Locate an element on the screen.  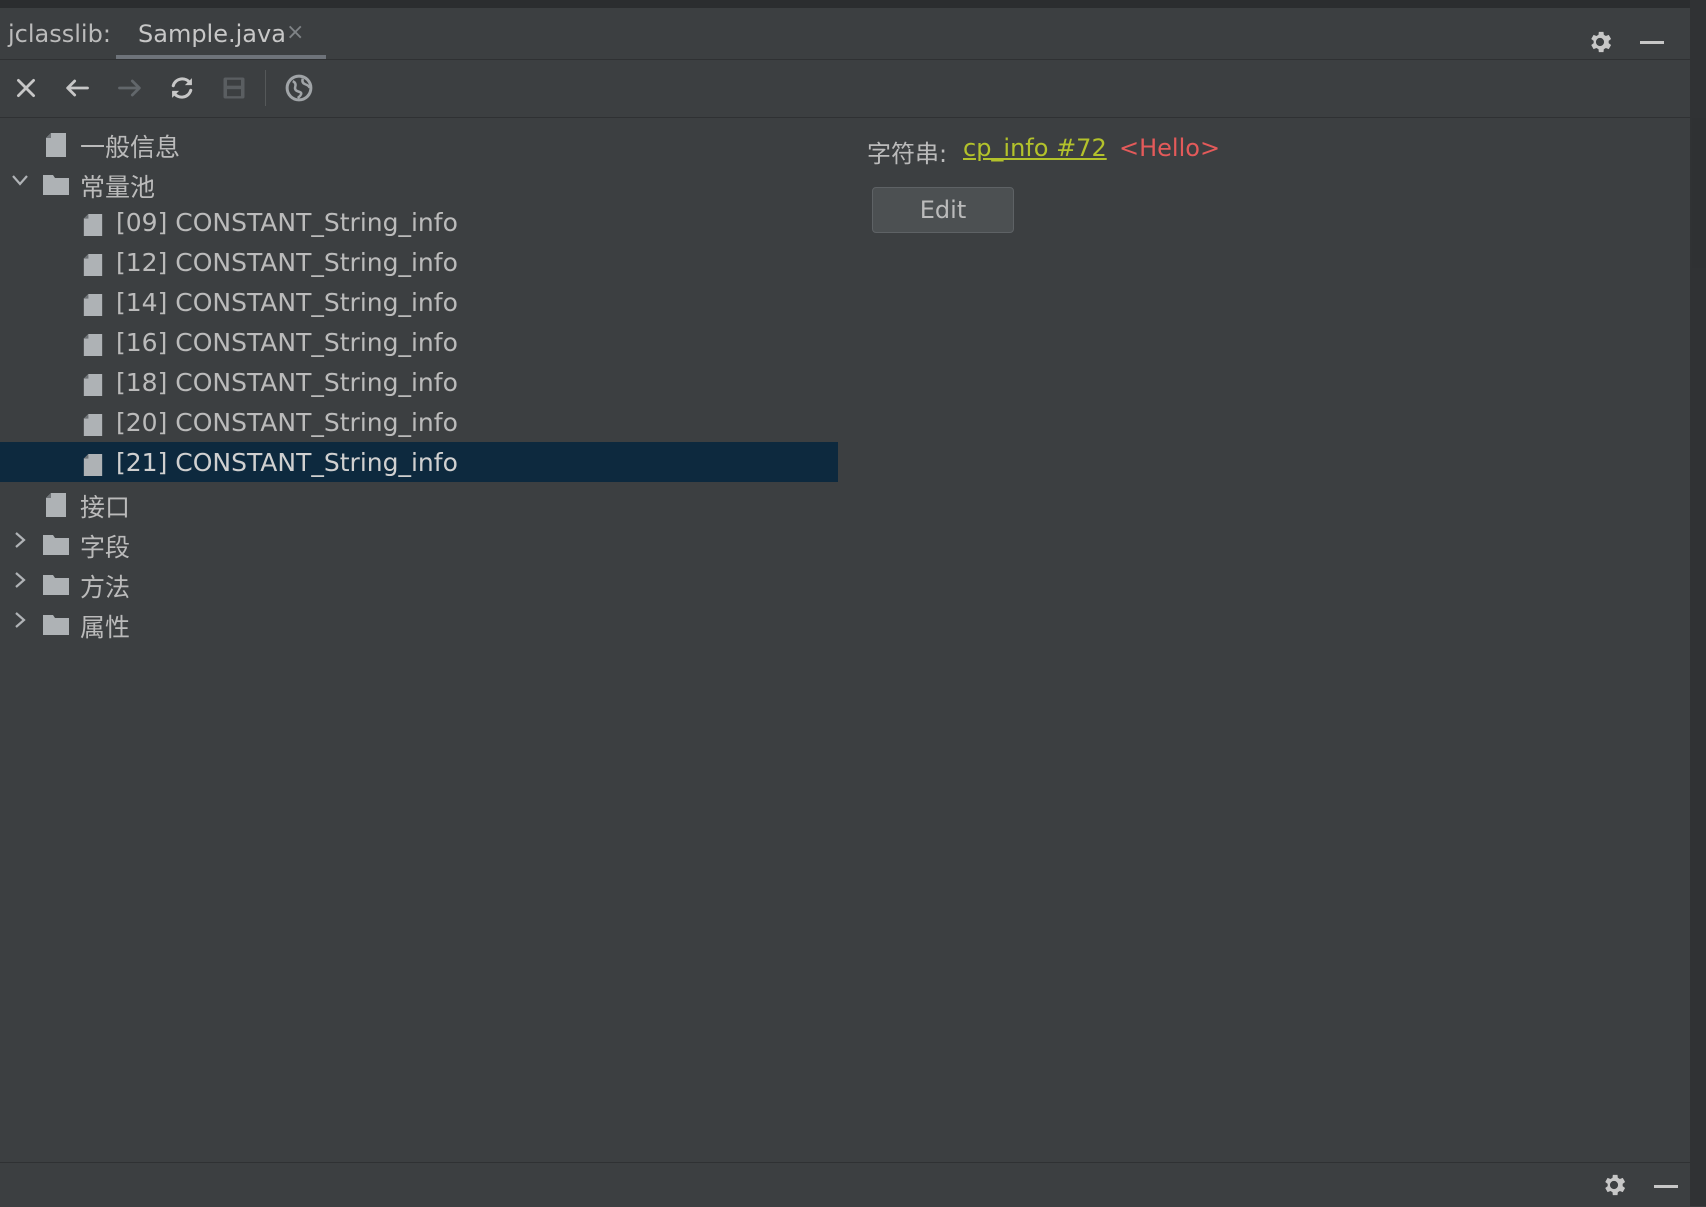
tree-item-label: [18] CONSTANT_String_info is located at coordinates (287, 382).